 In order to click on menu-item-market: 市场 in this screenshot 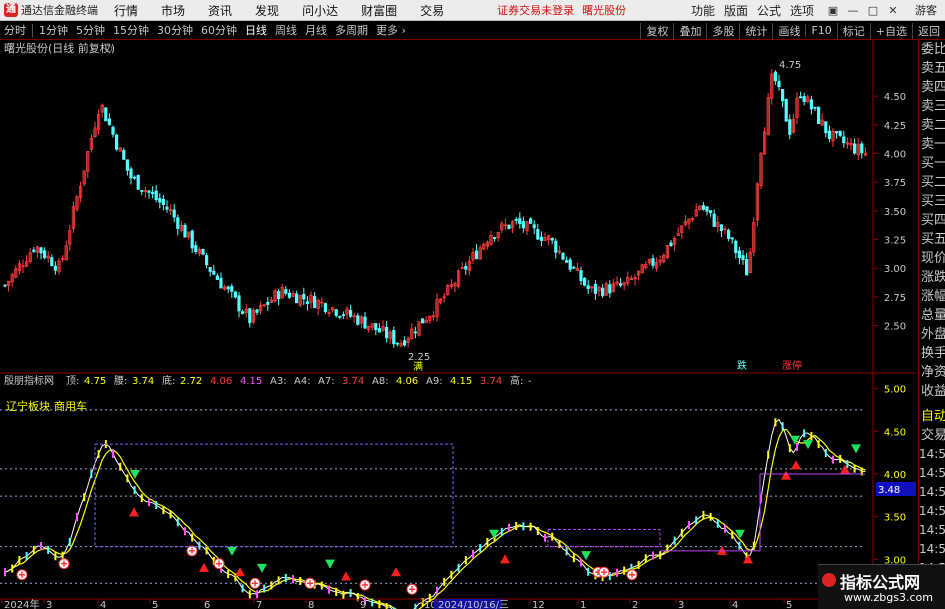, I will do `click(173, 10)`.